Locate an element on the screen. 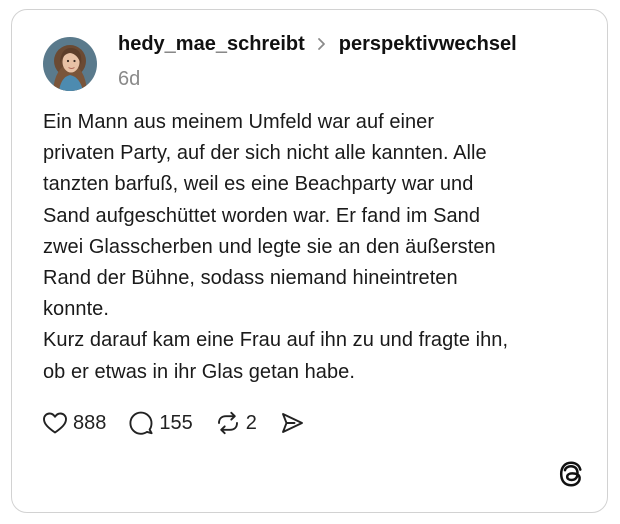  share-icon is located at coordinates (292, 423).